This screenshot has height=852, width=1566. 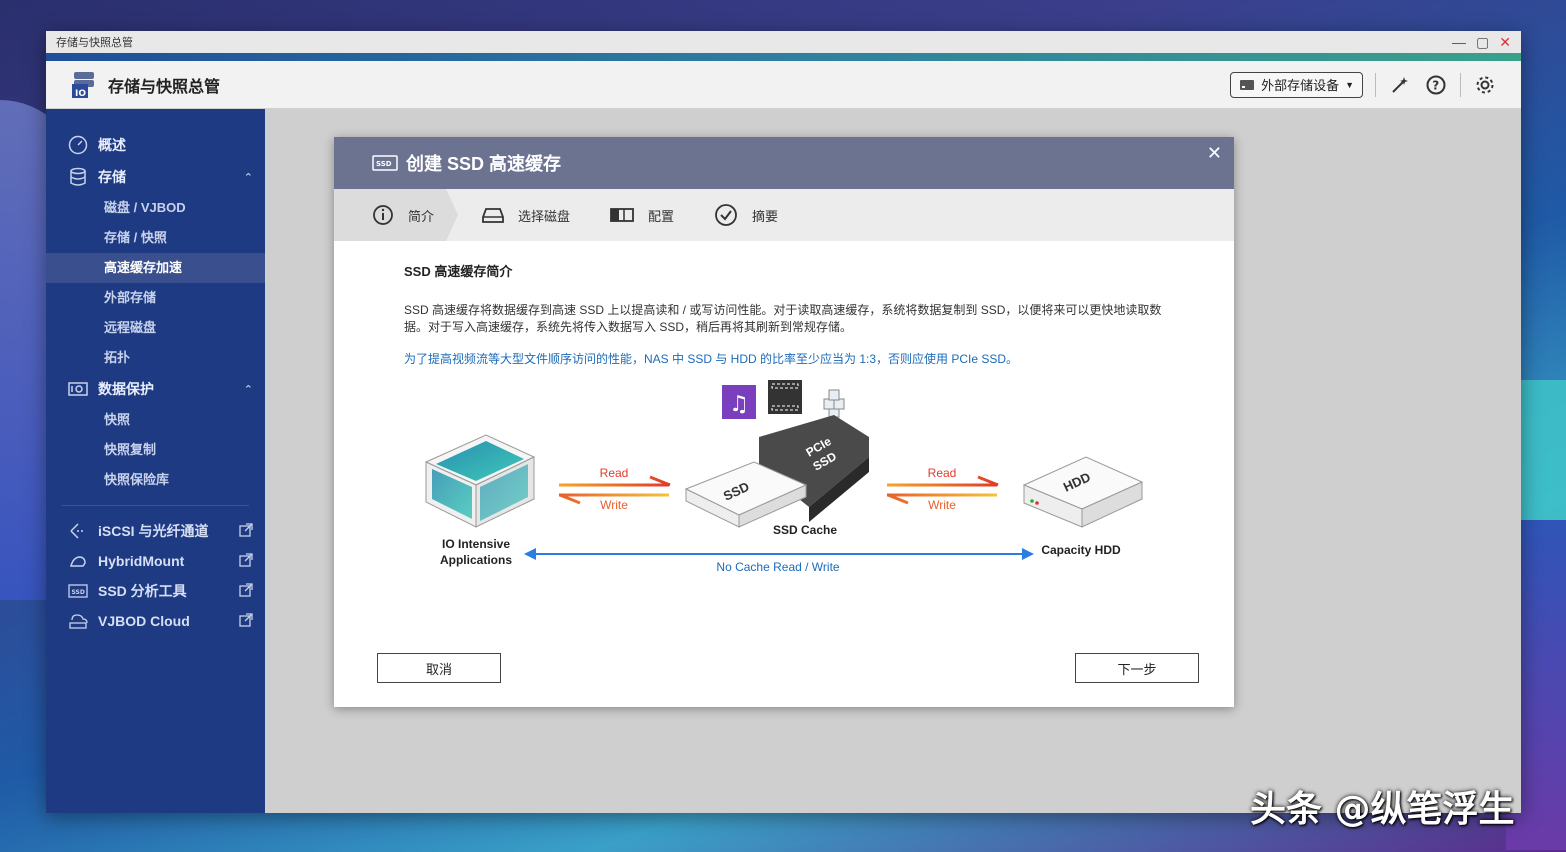 I want to click on iscsi-icon, so click(x=78, y=531).